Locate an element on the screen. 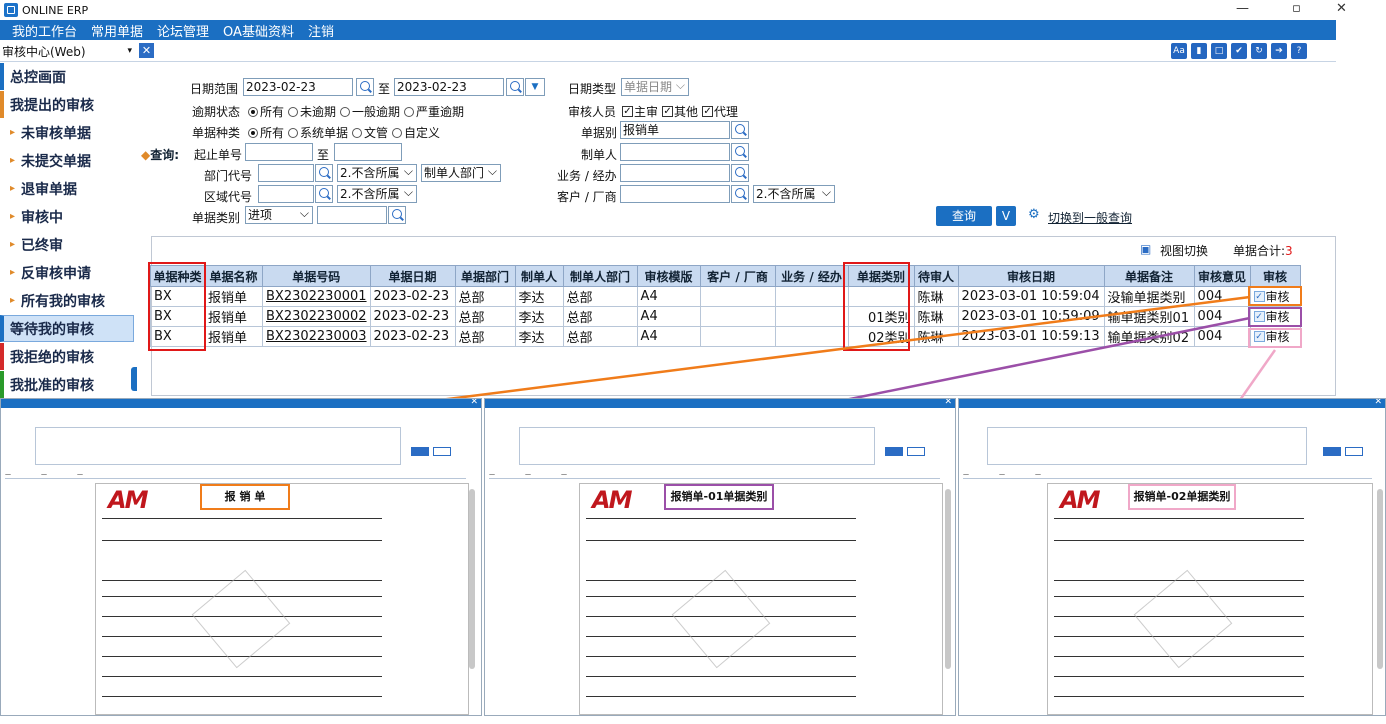 The width and height of the screenshot is (1386, 724). document-title: 报销单-01单据类别 is located at coordinates (719, 497).